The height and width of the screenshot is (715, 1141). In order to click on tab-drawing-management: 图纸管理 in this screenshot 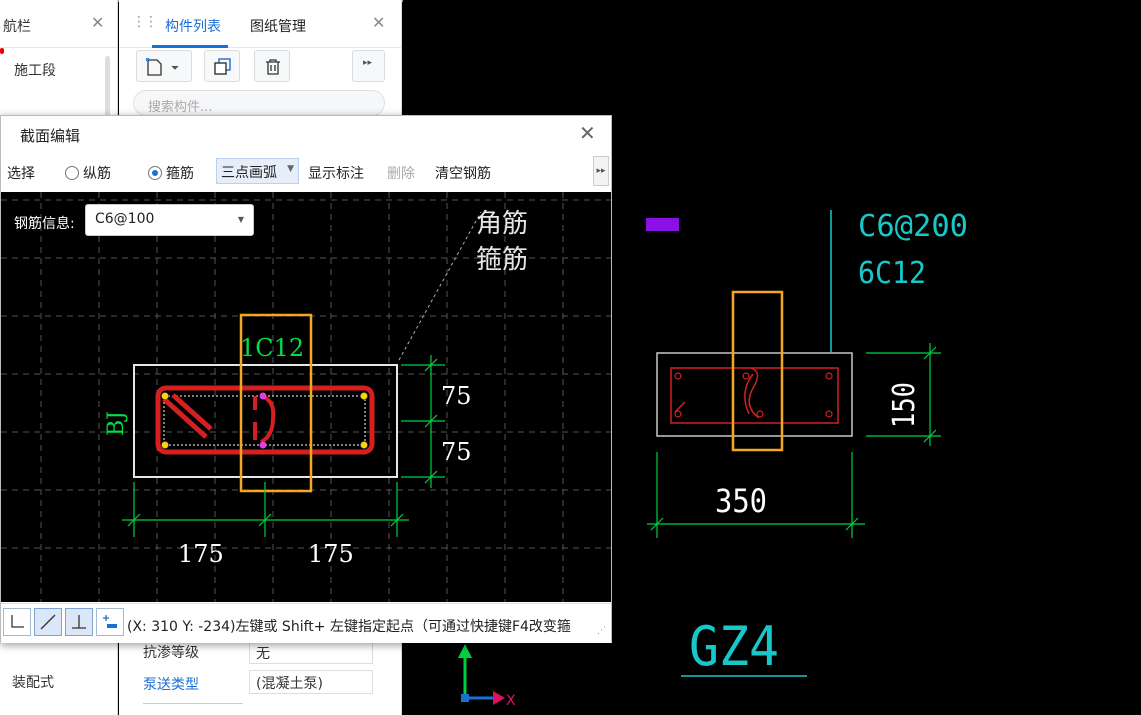, I will do `click(278, 26)`.